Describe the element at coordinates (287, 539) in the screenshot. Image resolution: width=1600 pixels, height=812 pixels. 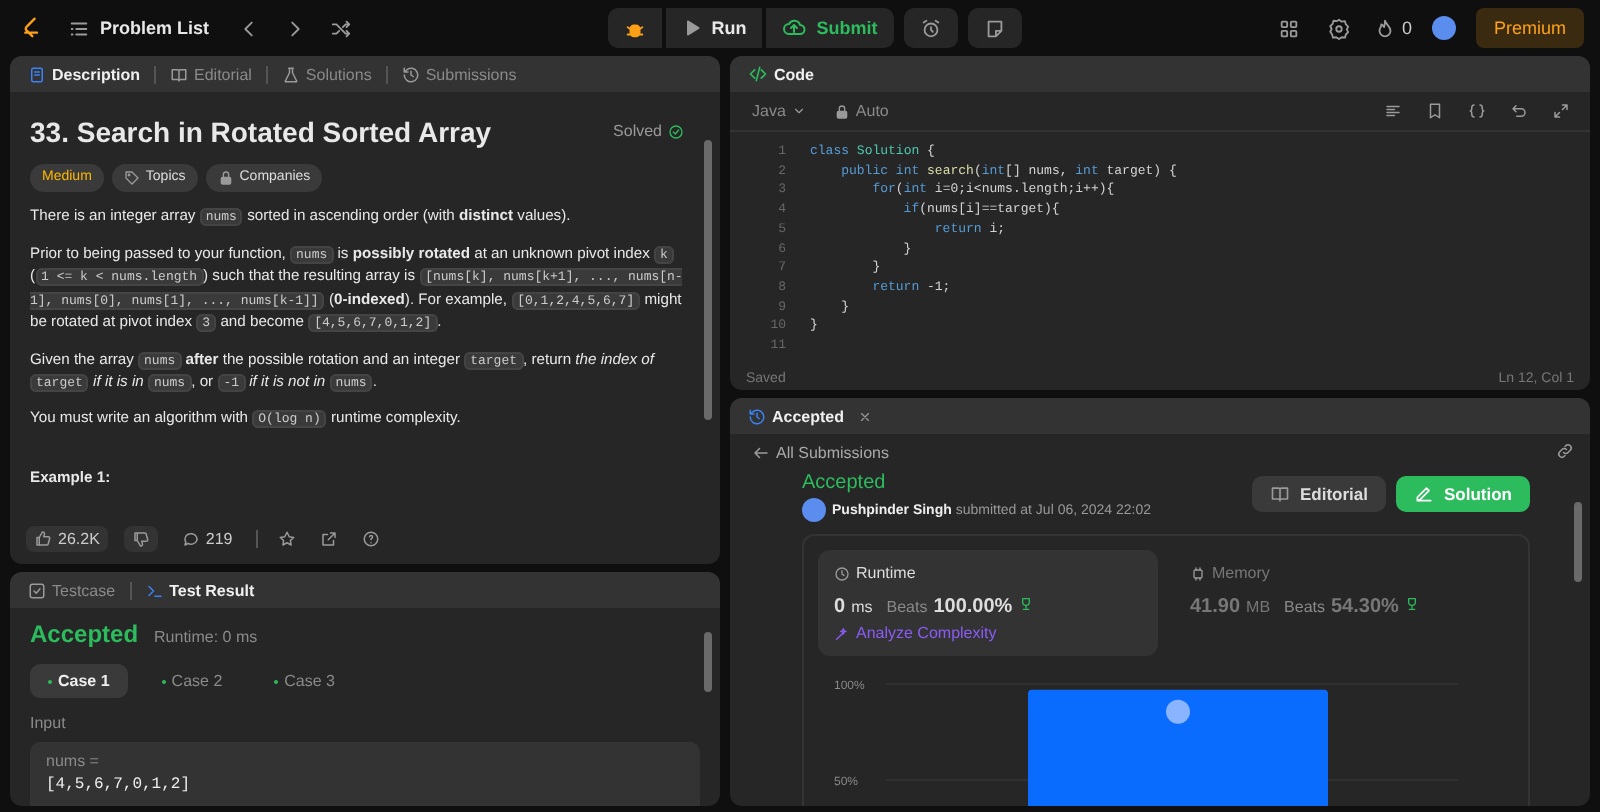
I see `star-icon` at that location.